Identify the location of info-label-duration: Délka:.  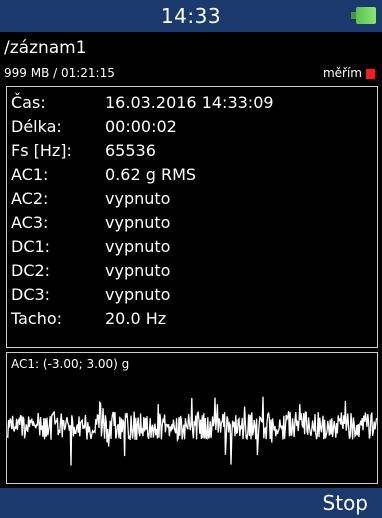
(36, 126).